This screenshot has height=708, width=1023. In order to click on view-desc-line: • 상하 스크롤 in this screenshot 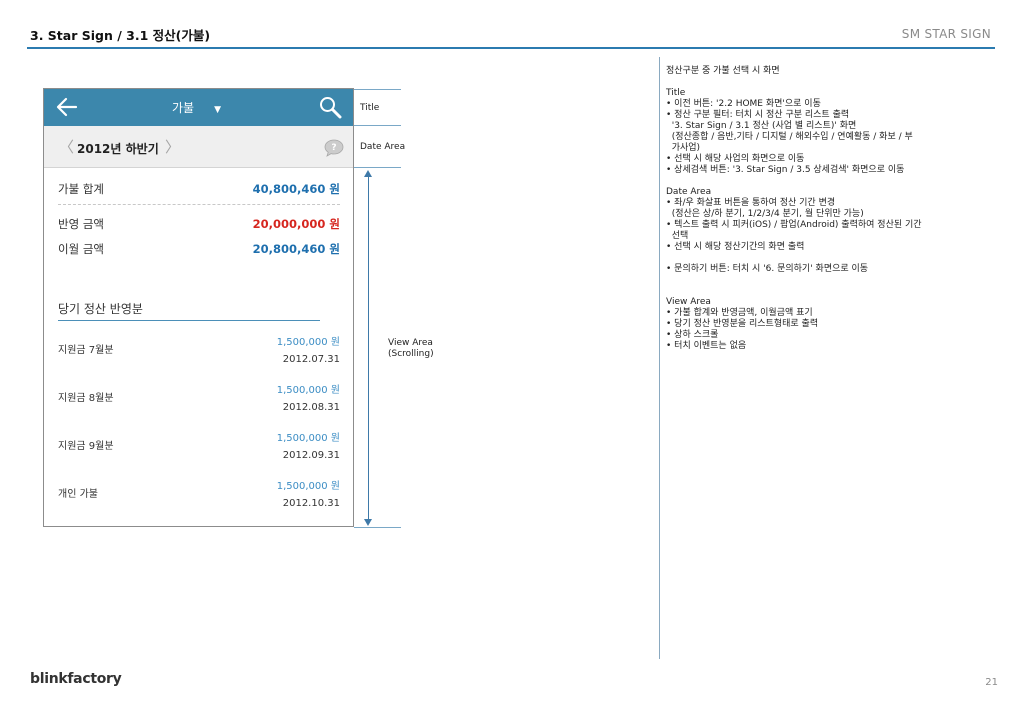, I will do `click(692, 335)`.